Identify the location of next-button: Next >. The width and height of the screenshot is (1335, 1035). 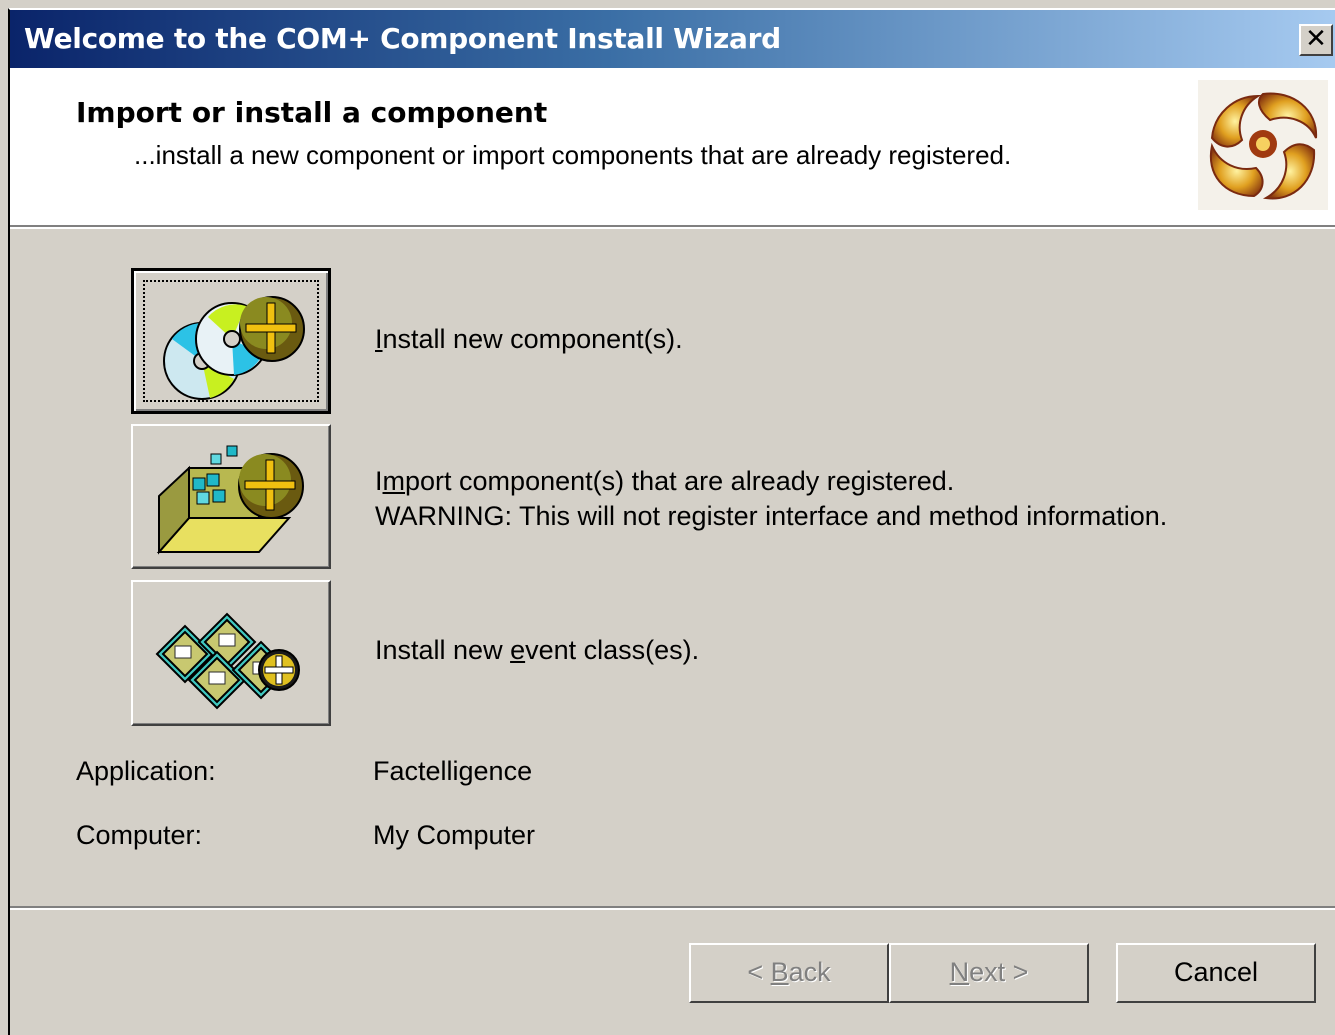
(989, 973).